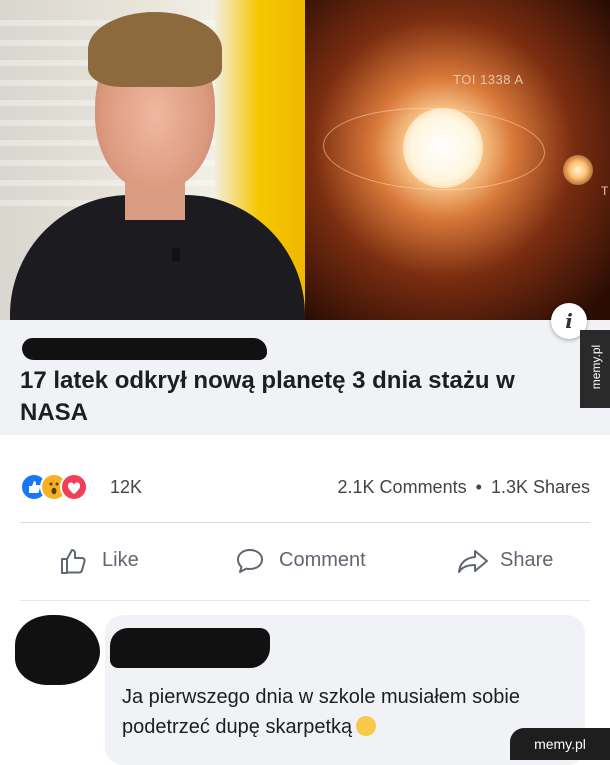 This screenshot has width=610, height=765. I want to click on comment-button: Comment, so click(315, 561).